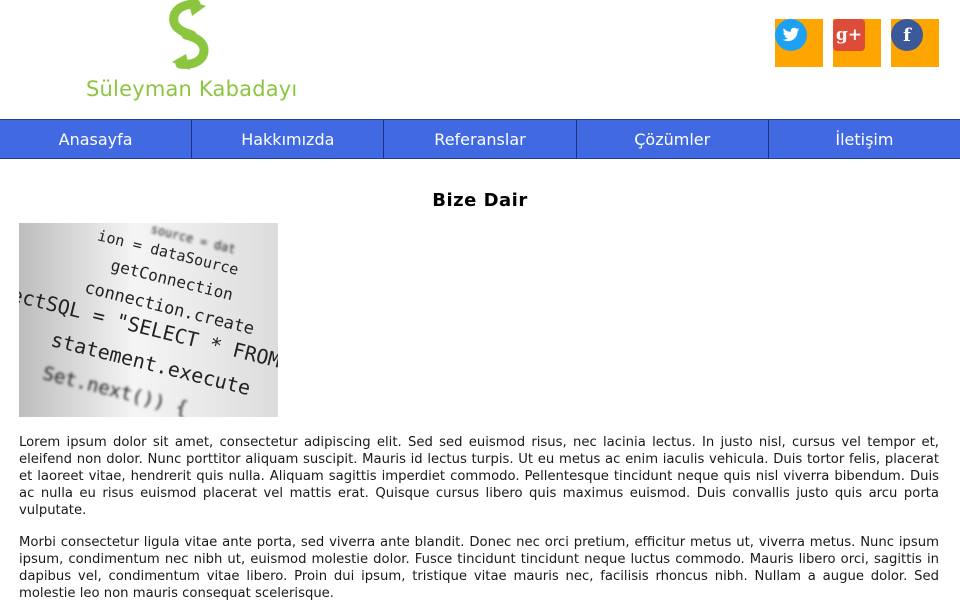  What do you see at coordinates (189, 35) in the screenshot?
I see `logo-s-icon` at bounding box center [189, 35].